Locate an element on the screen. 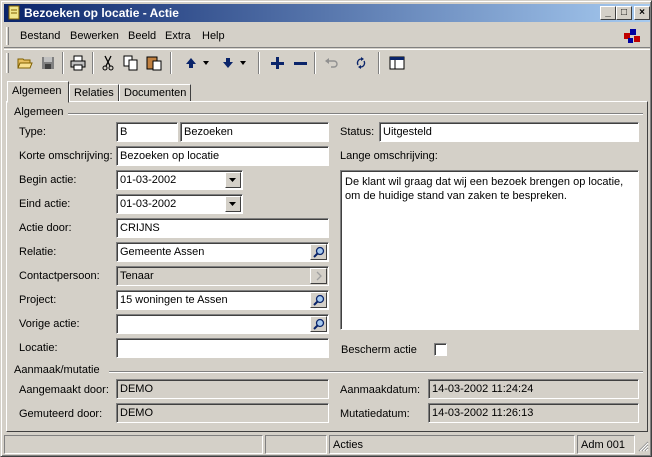  menubar-grip is located at coordinates (7, 36).